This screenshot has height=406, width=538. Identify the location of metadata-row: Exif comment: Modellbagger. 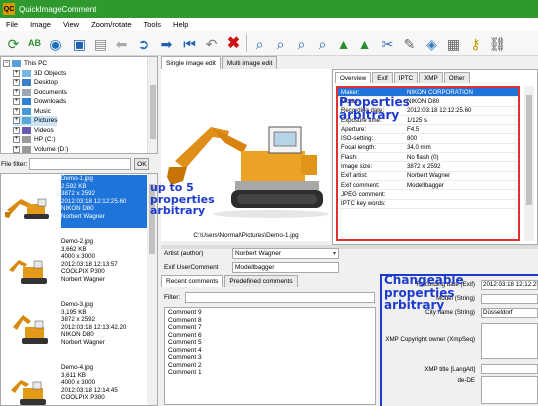
(428, 186).